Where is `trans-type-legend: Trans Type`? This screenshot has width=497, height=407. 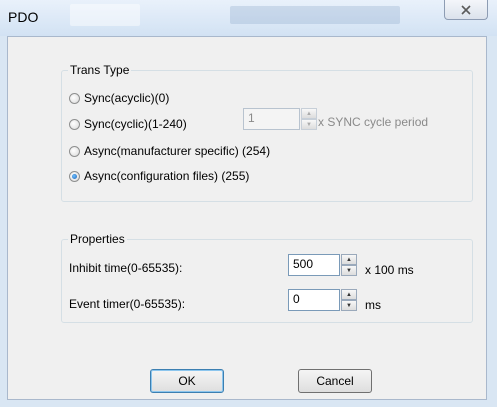 trans-type-legend: Trans Type is located at coordinates (100, 70).